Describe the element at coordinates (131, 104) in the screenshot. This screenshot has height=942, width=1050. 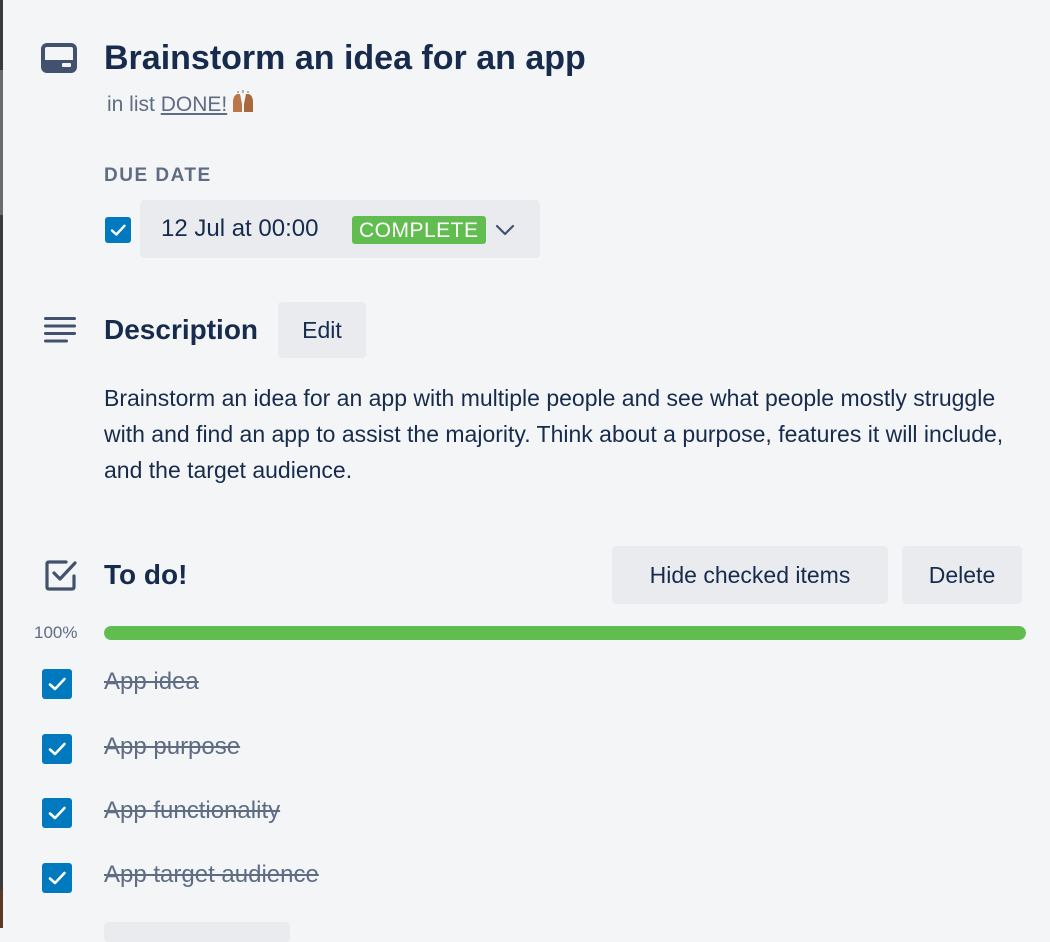
I see `in-list-prefix: in list` at that location.